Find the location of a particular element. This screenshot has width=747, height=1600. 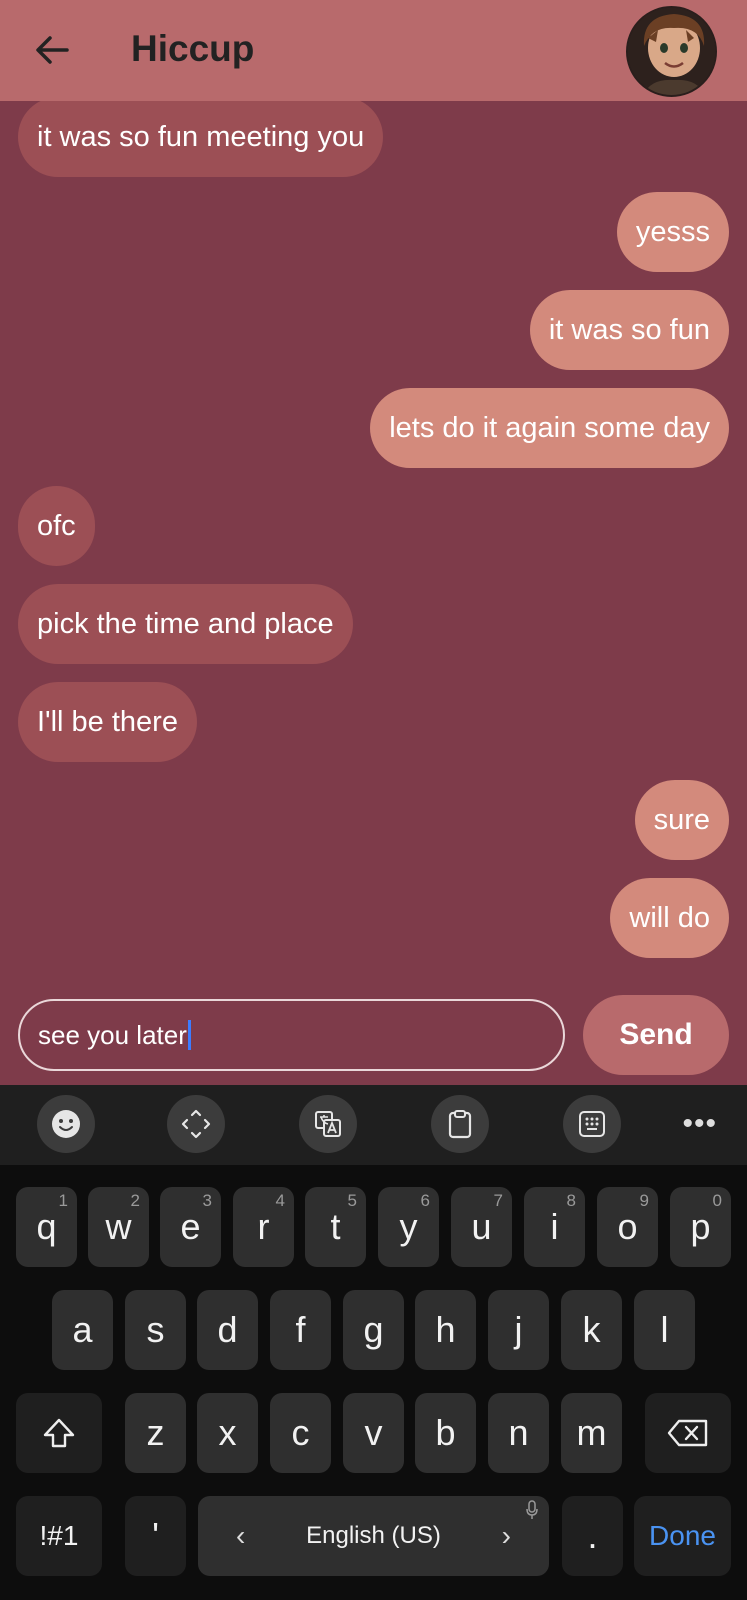

message-input: see you later is located at coordinates (291, 1035).